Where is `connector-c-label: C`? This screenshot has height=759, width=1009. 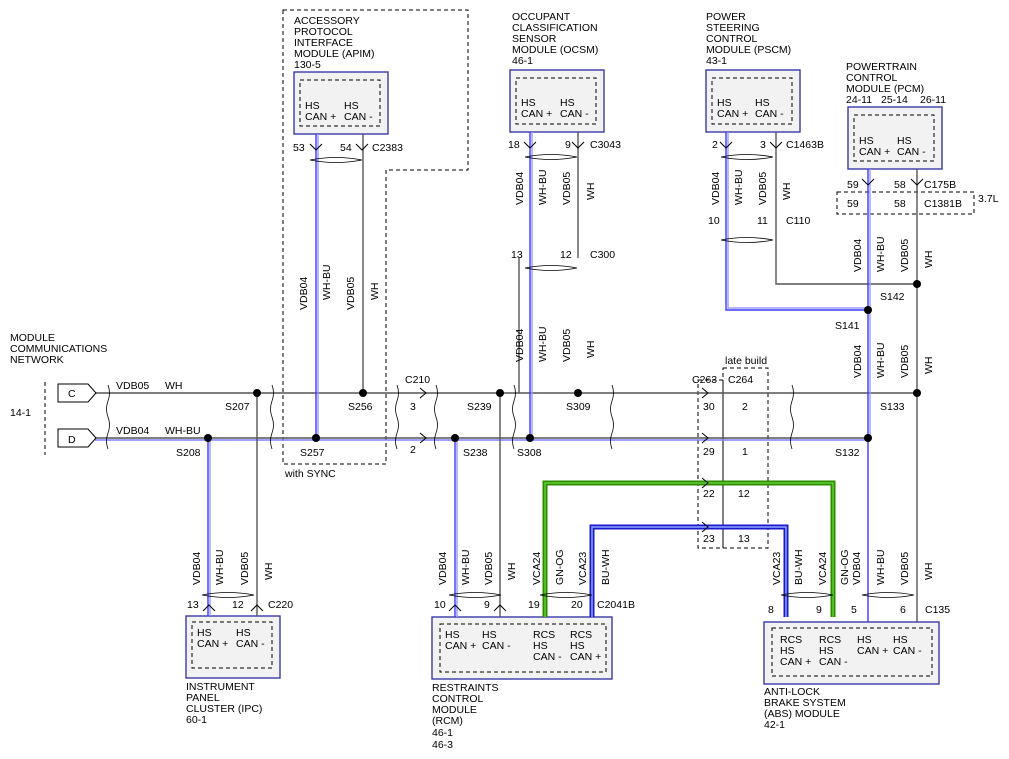
connector-c-label: C is located at coordinates (72, 394).